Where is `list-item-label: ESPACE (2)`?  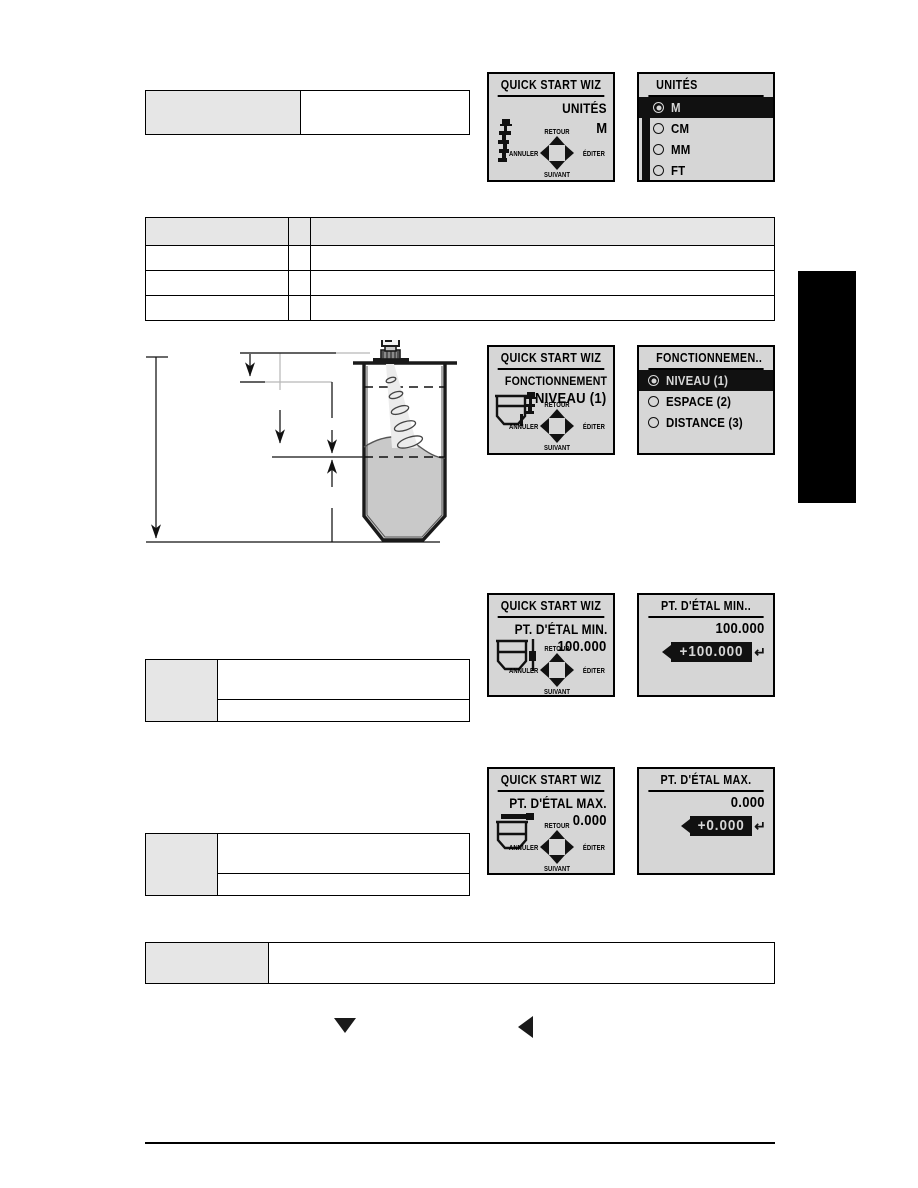
list-item-label: ESPACE (2) is located at coordinates (699, 401).